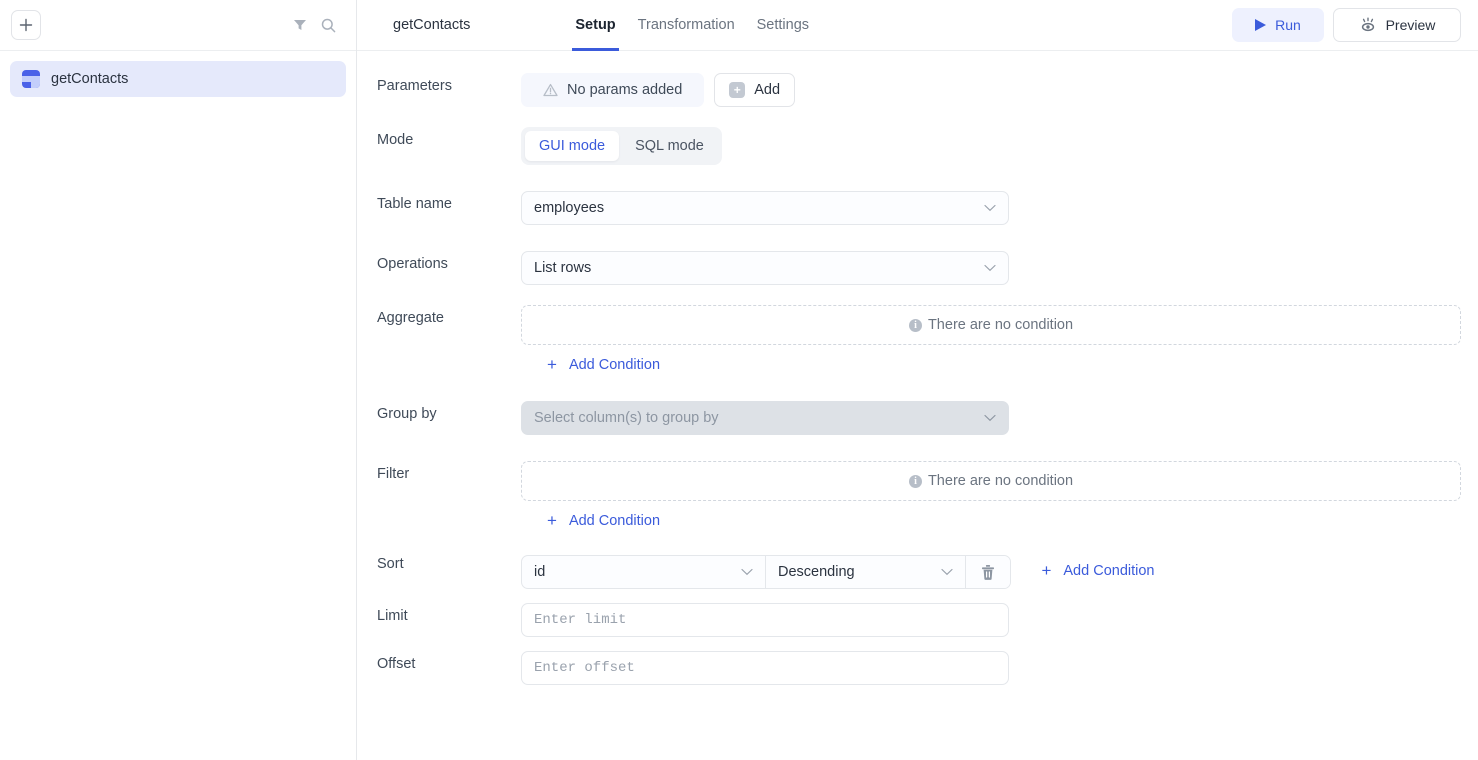  Describe the element at coordinates (563, 268) in the screenshot. I see `operations-value: List rows` at that location.